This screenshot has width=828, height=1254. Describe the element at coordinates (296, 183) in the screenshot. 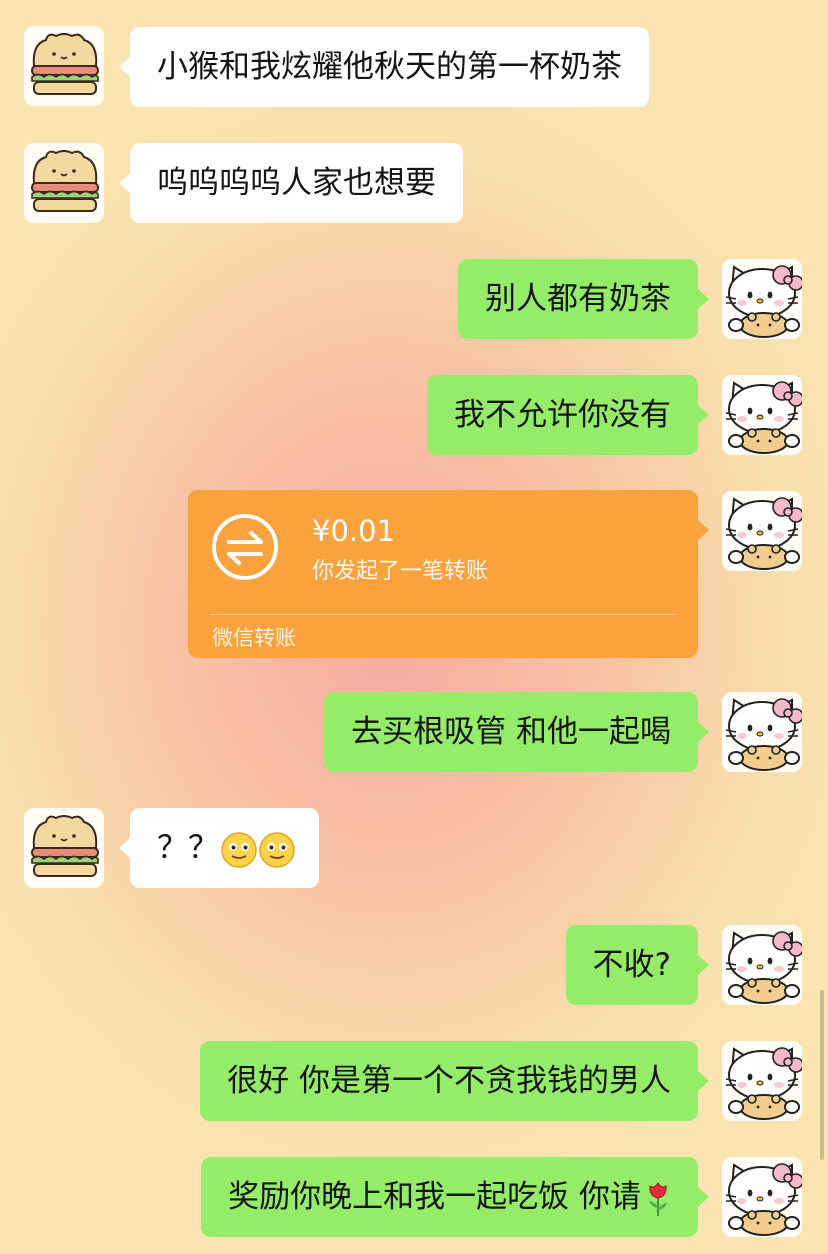

I see `message-text: 呜呜呜呜人家也想要` at that location.